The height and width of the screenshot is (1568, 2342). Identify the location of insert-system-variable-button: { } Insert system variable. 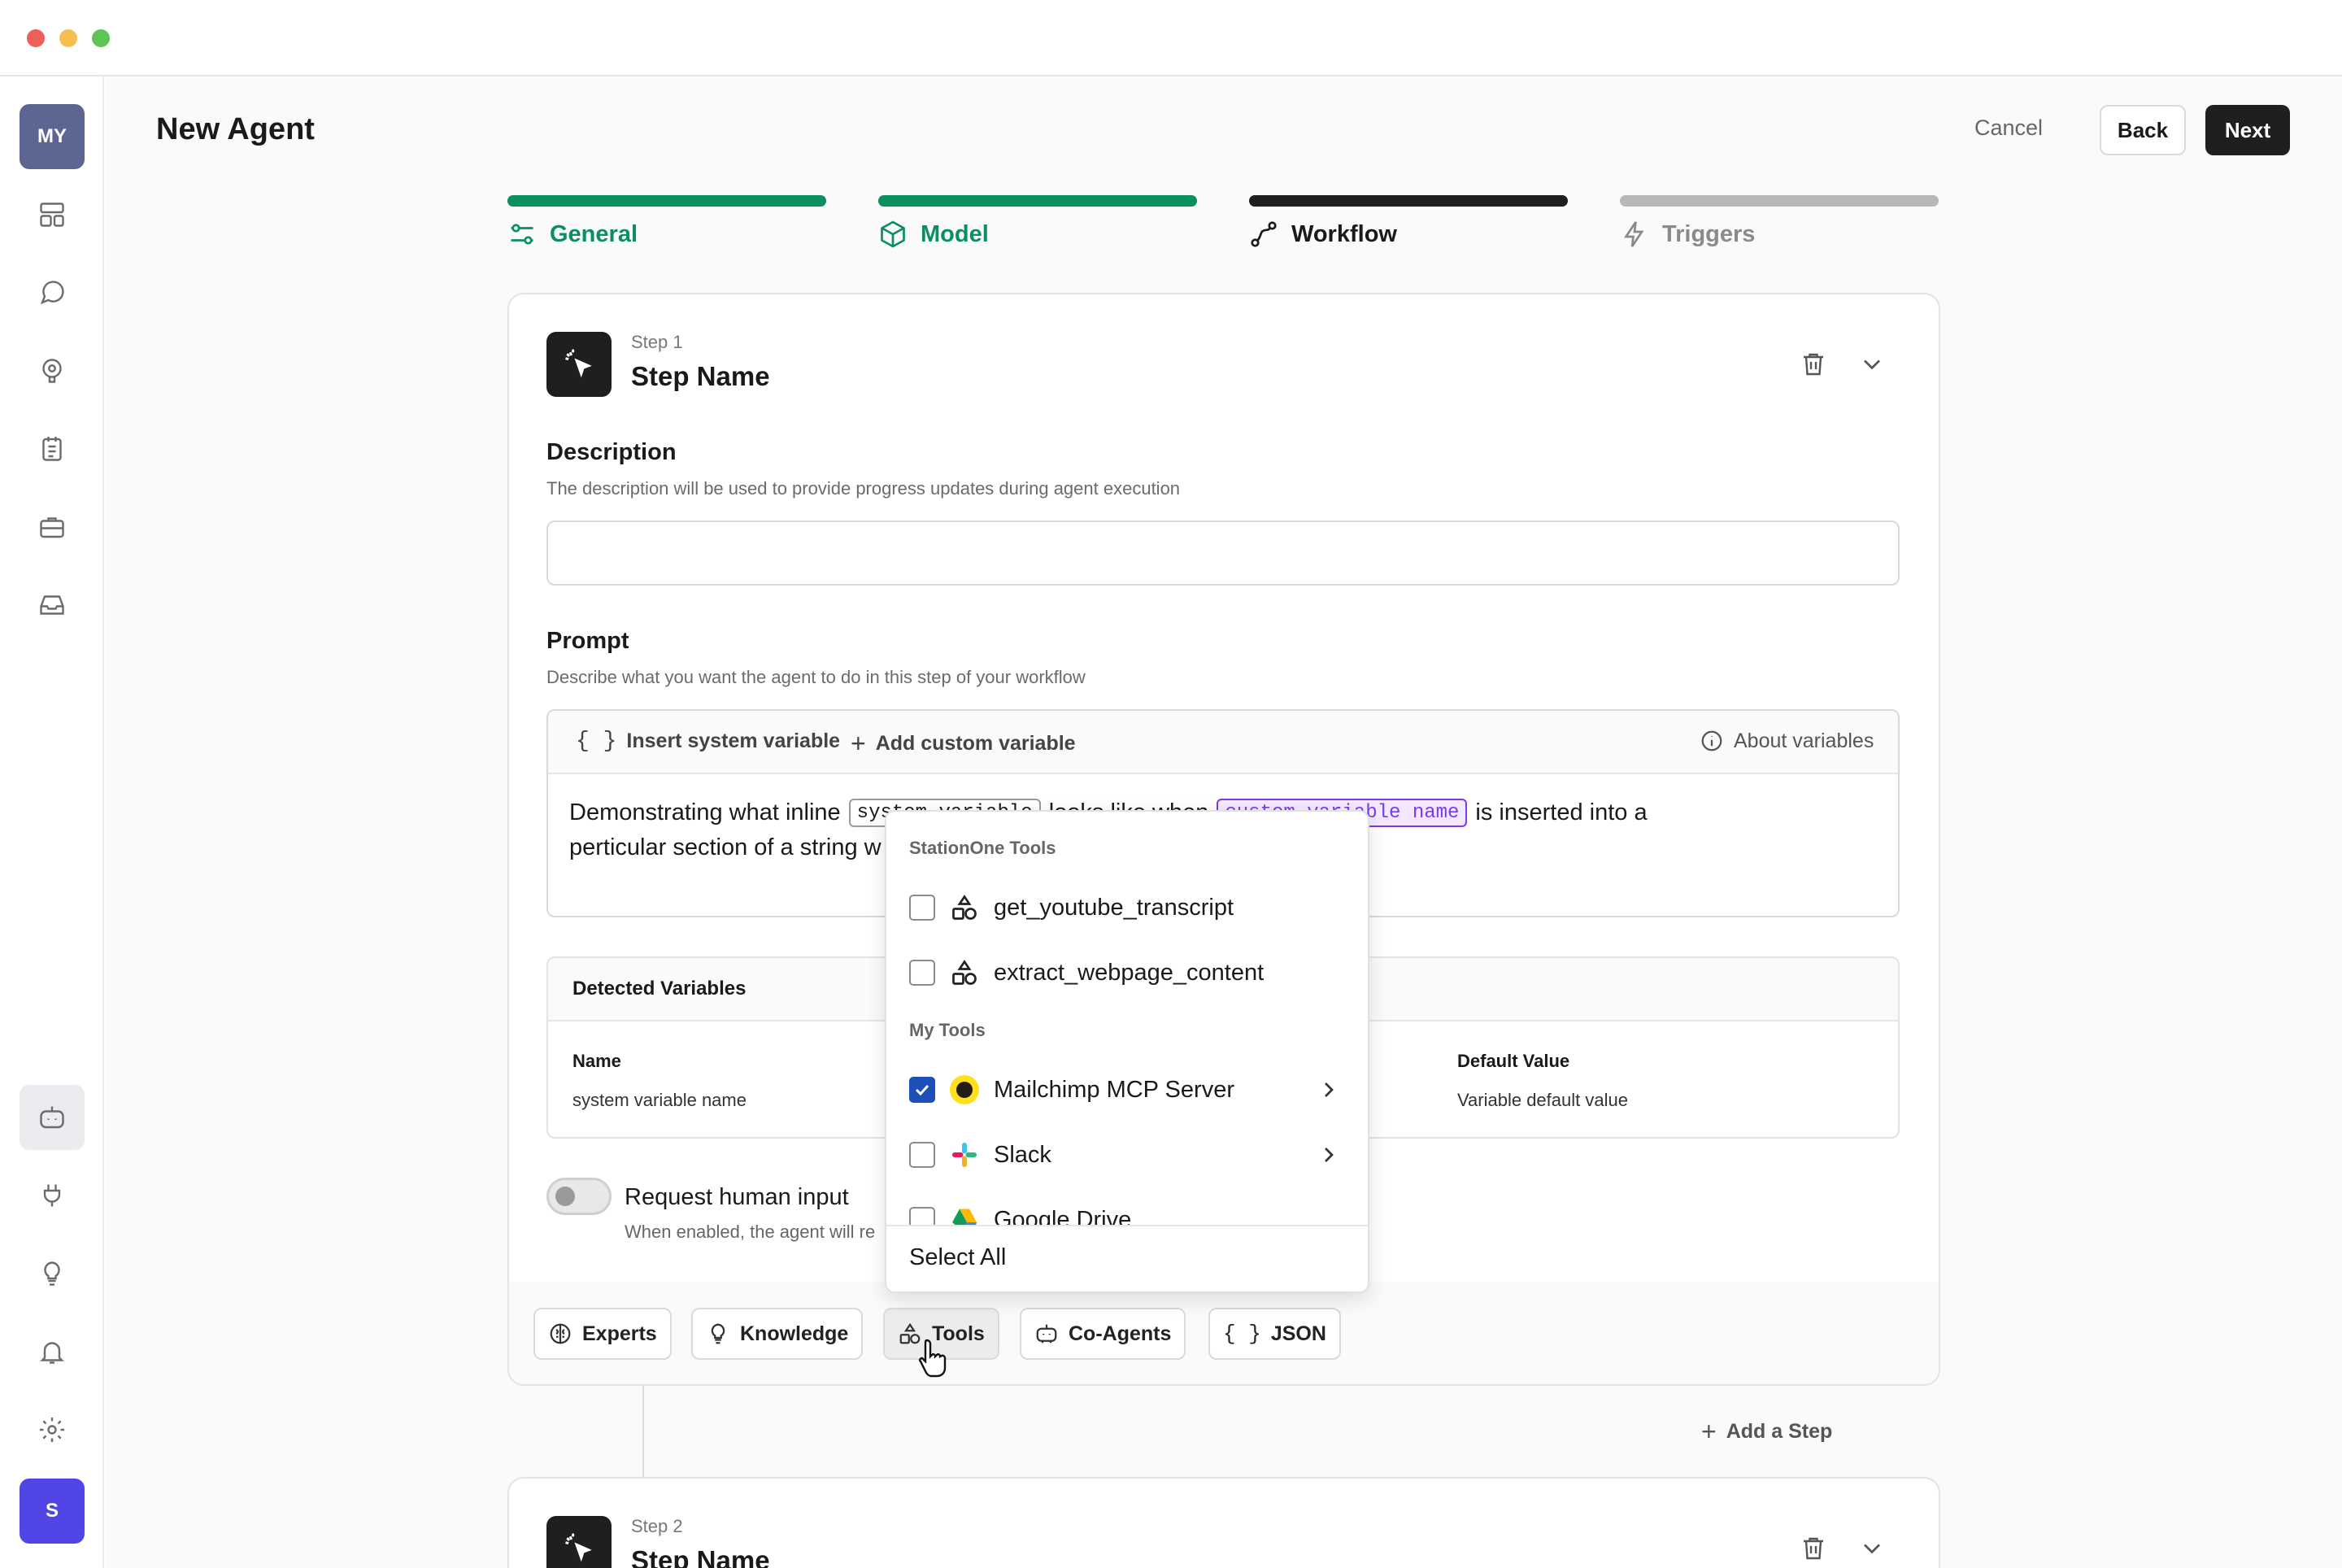
(708, 741).